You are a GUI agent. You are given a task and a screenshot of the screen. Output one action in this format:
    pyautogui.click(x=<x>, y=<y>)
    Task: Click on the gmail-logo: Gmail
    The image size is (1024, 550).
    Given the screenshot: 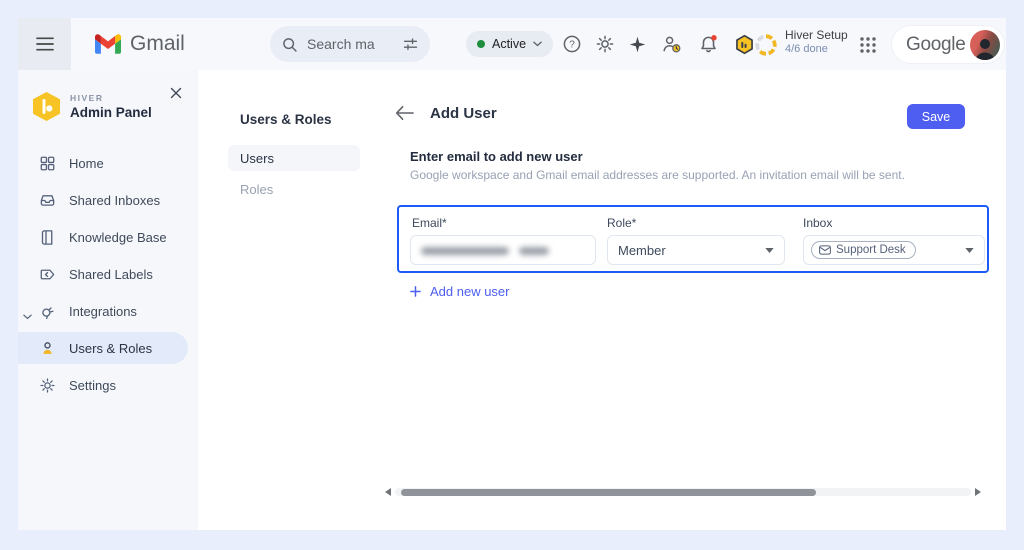 What is the action you would take?
    pyautogui.click(x=140, y=44)
    